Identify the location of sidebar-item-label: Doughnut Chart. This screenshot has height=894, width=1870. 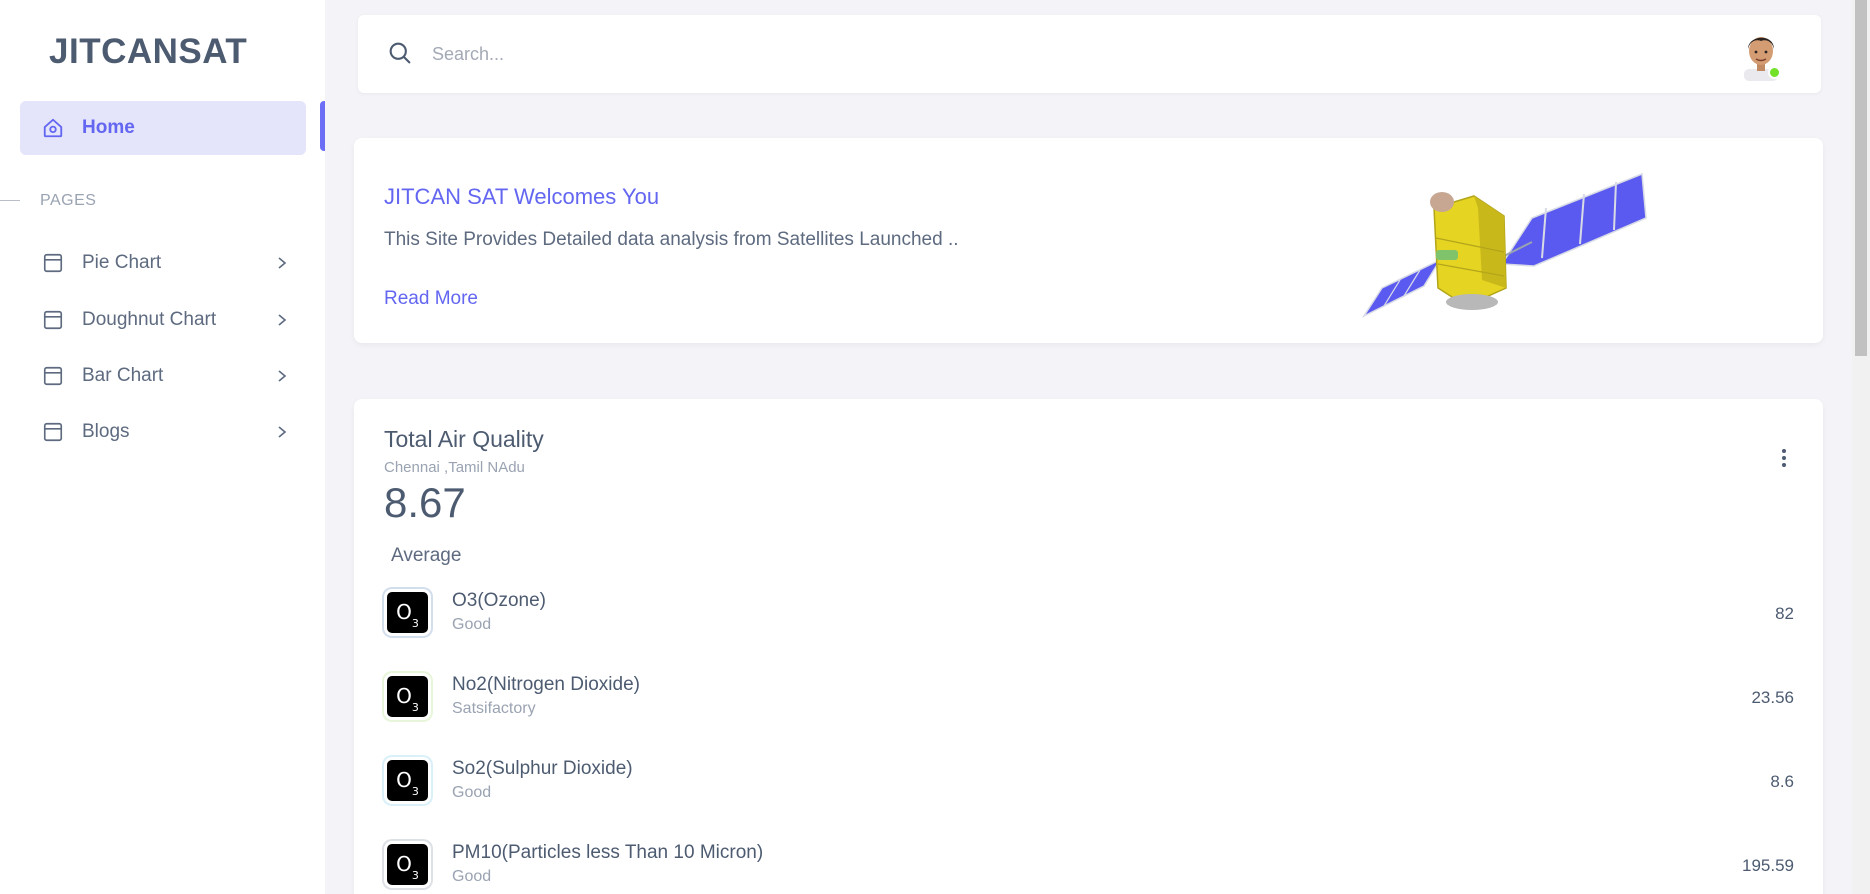
(149, 319).